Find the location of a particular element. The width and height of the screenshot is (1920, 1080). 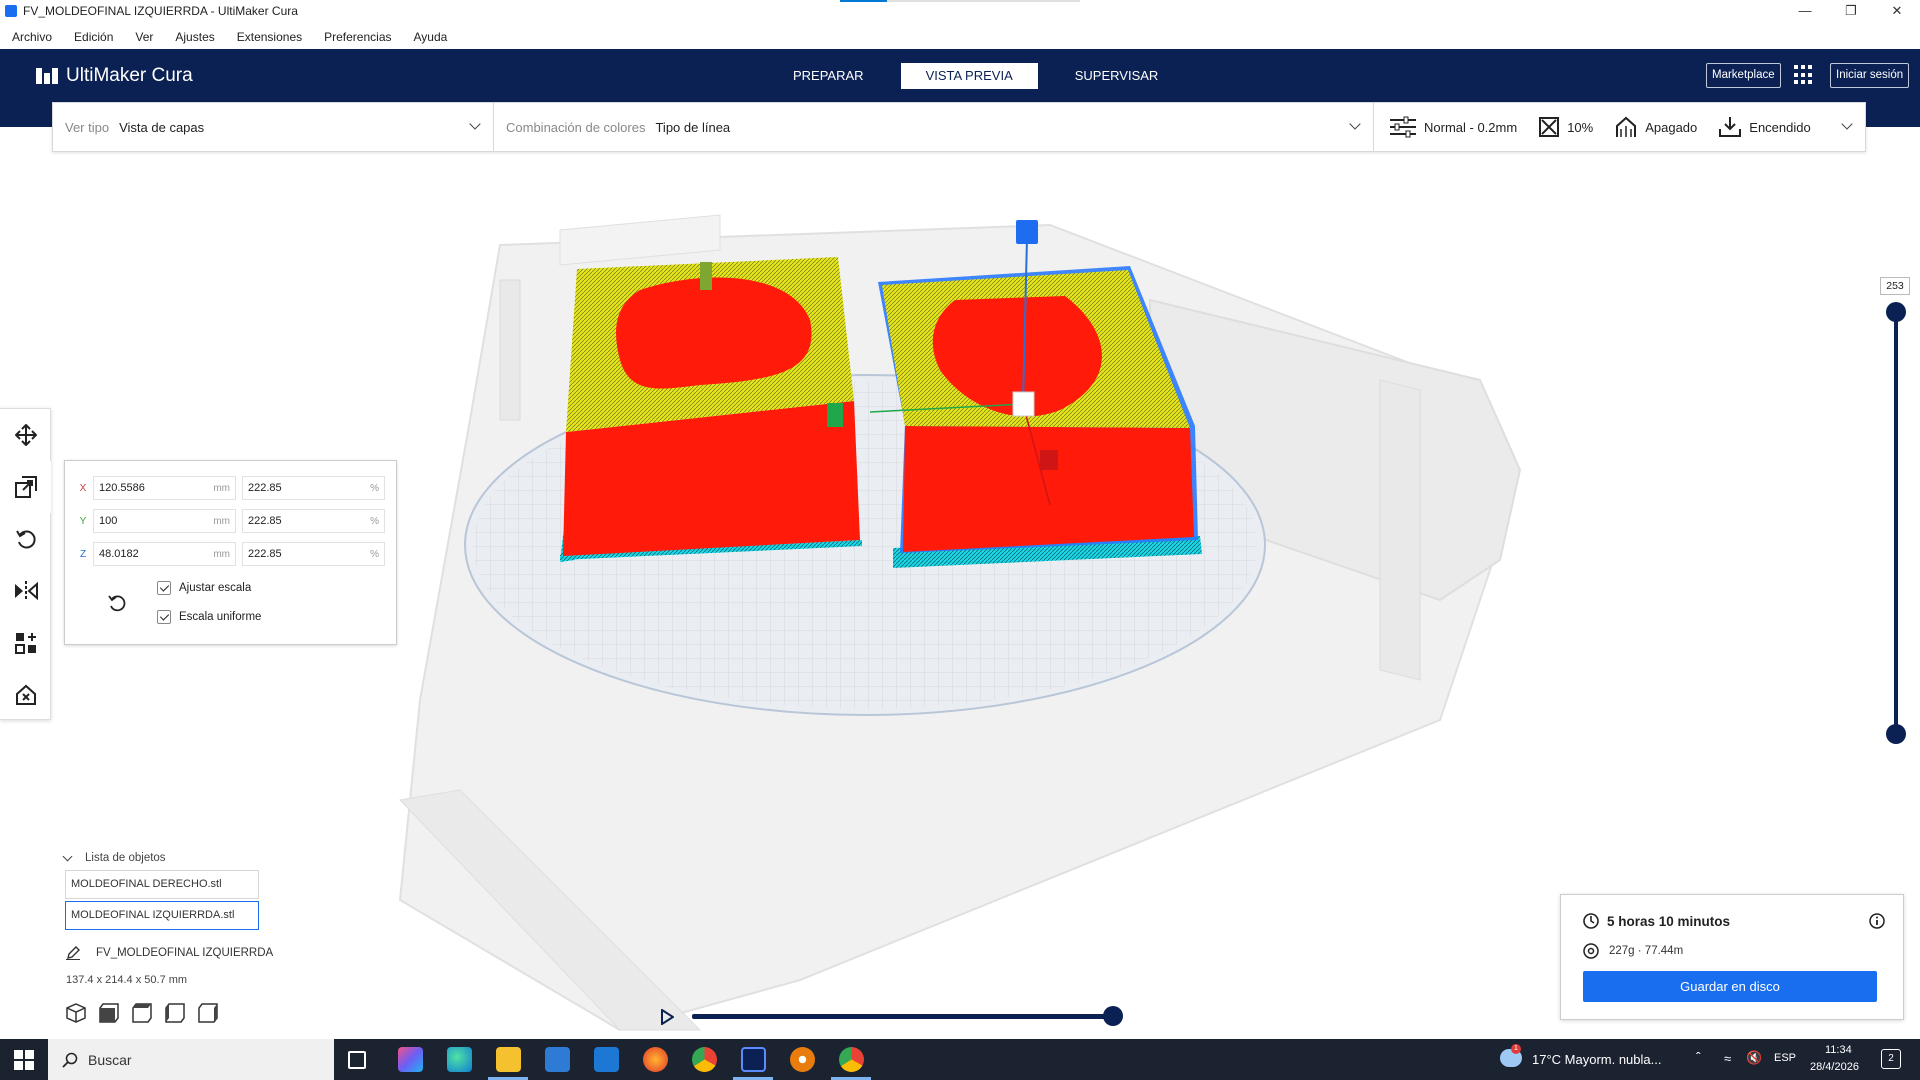

x-axis-label: X is located at coordinates (83, 488).